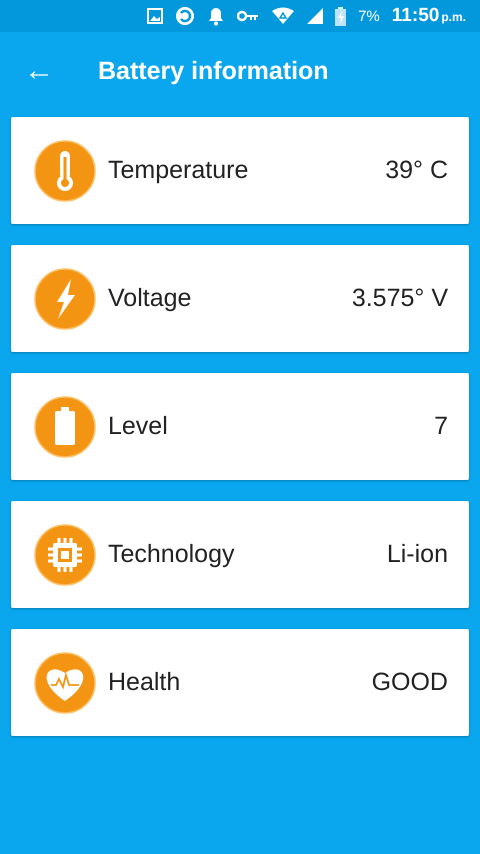 The height and width of the screenshot is (854, 480). Describe the element at coordinates (410, 682) in the screenshot. I see `info-value: GOOD` at that location.